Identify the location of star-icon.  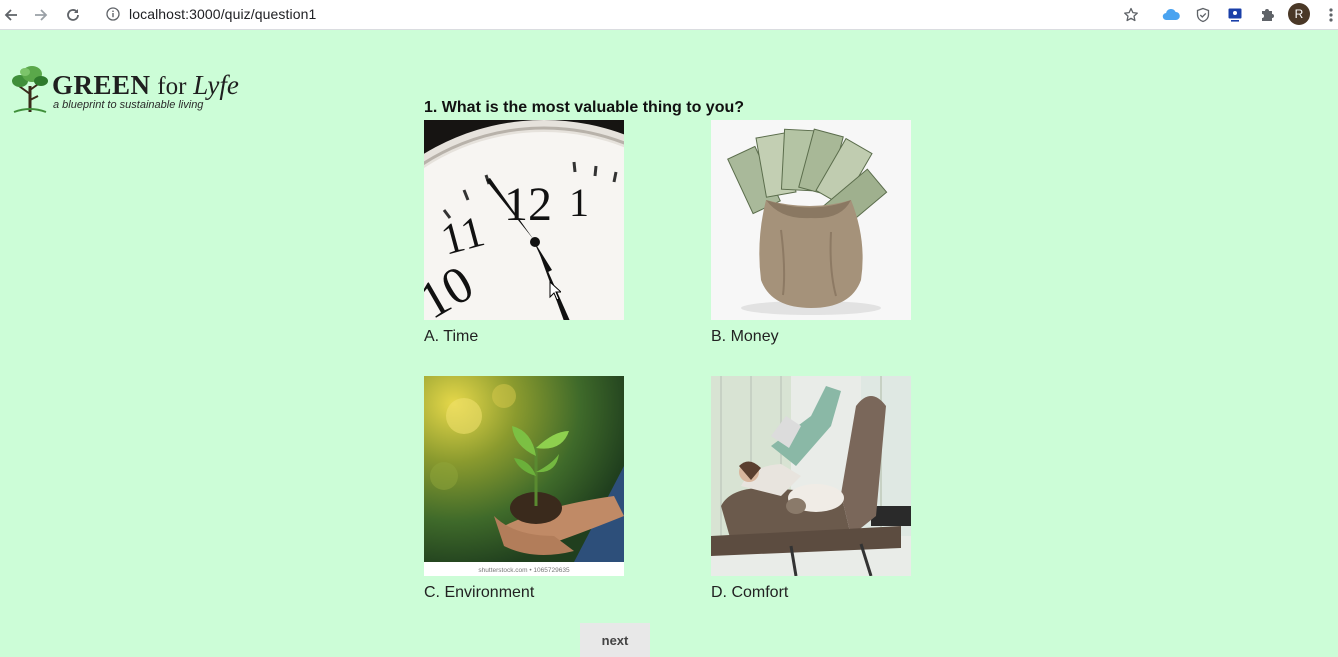
(1131, 15).